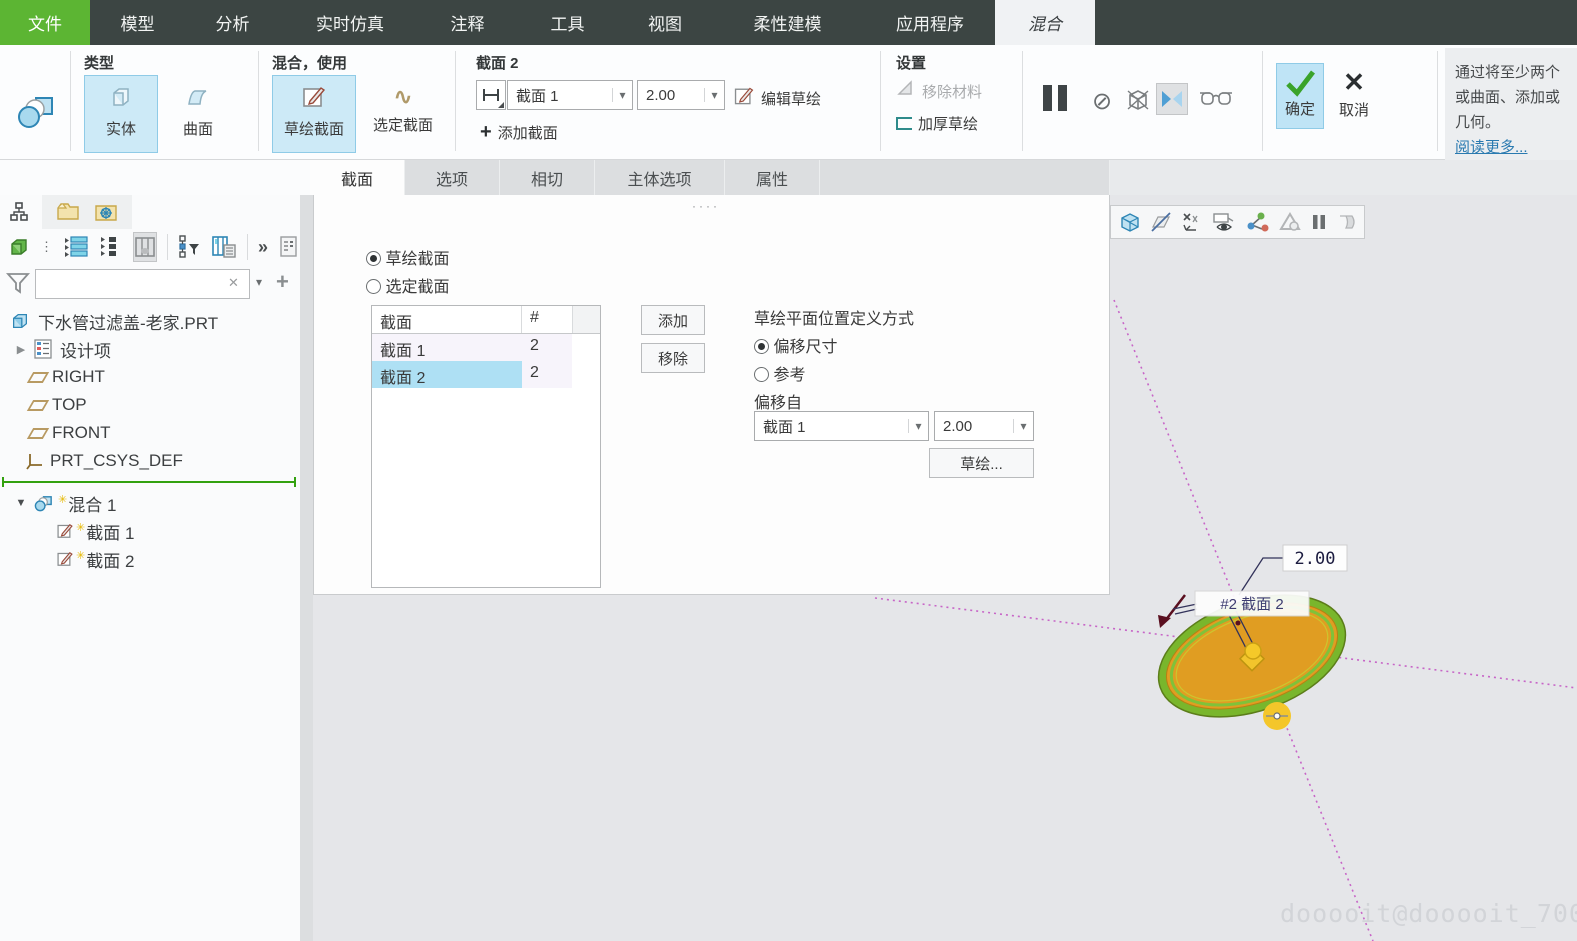 Image resolution: width=1577 pixels, height=941 pixels. What do you see at coordinates (841, 426) in the screenshot?
I see `offset-from-dropdown: 截面 1 ▾` at bounding box center [841, 426].